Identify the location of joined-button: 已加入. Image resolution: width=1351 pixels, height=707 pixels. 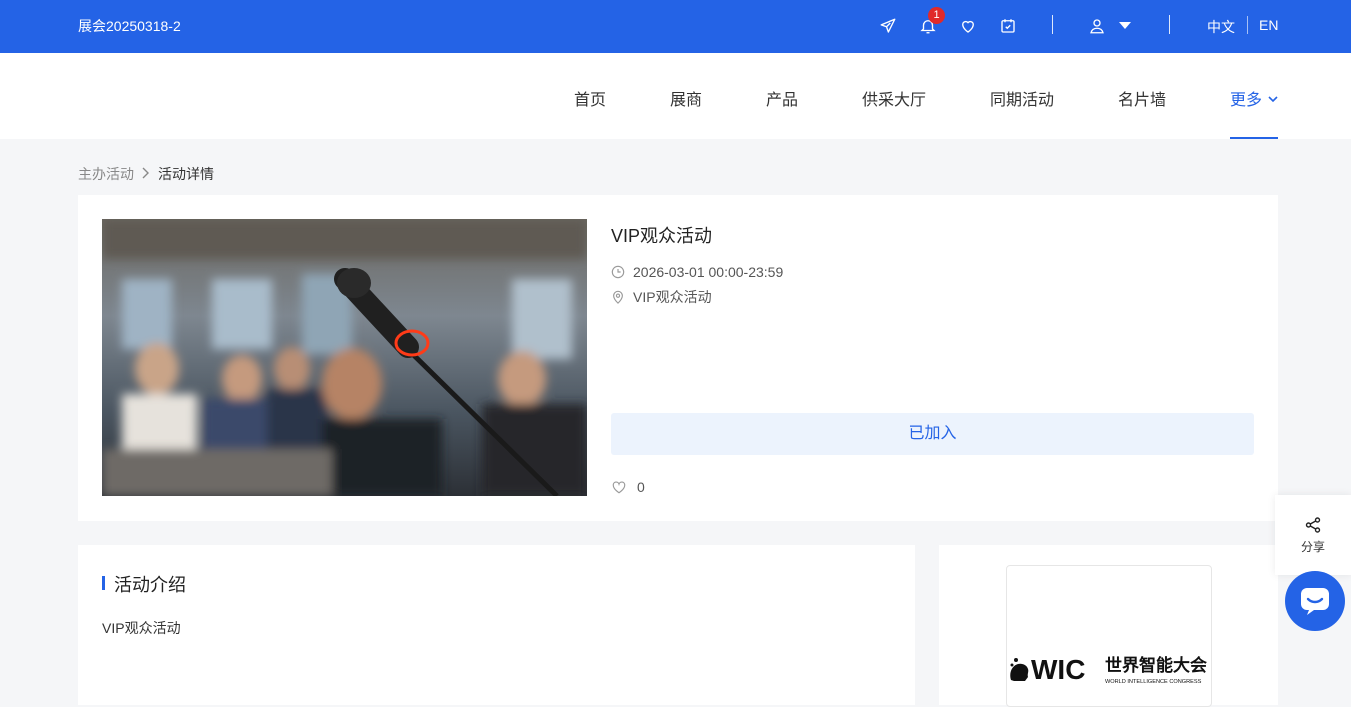
(932, 434).